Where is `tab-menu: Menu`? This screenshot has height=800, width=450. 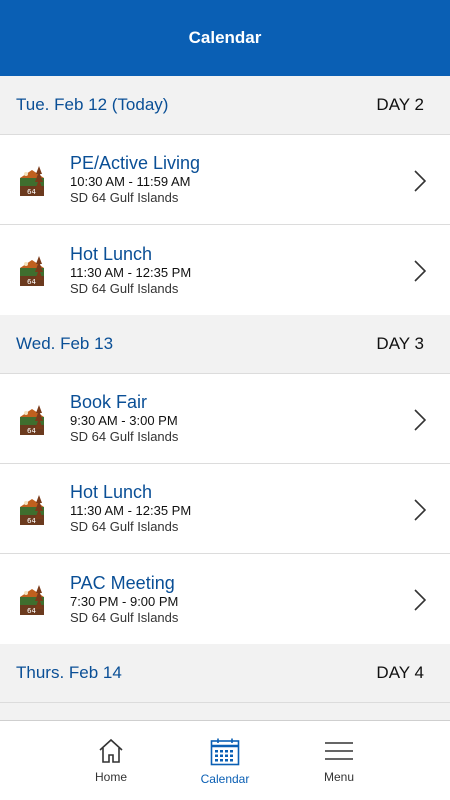 tab-menu: Menu is located at coordinates (339, 760).